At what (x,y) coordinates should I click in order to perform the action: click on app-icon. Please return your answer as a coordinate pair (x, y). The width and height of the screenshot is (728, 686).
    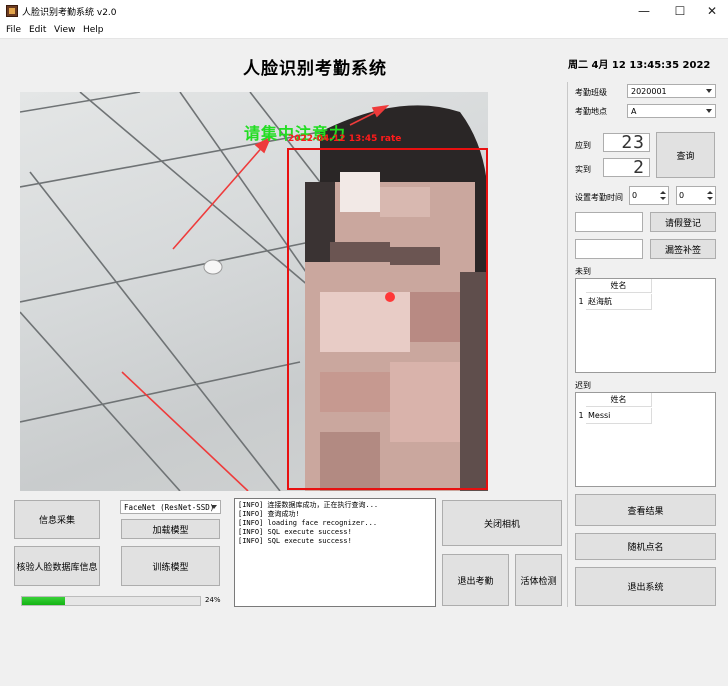
    Looking at the image, I should click on (12, 11).